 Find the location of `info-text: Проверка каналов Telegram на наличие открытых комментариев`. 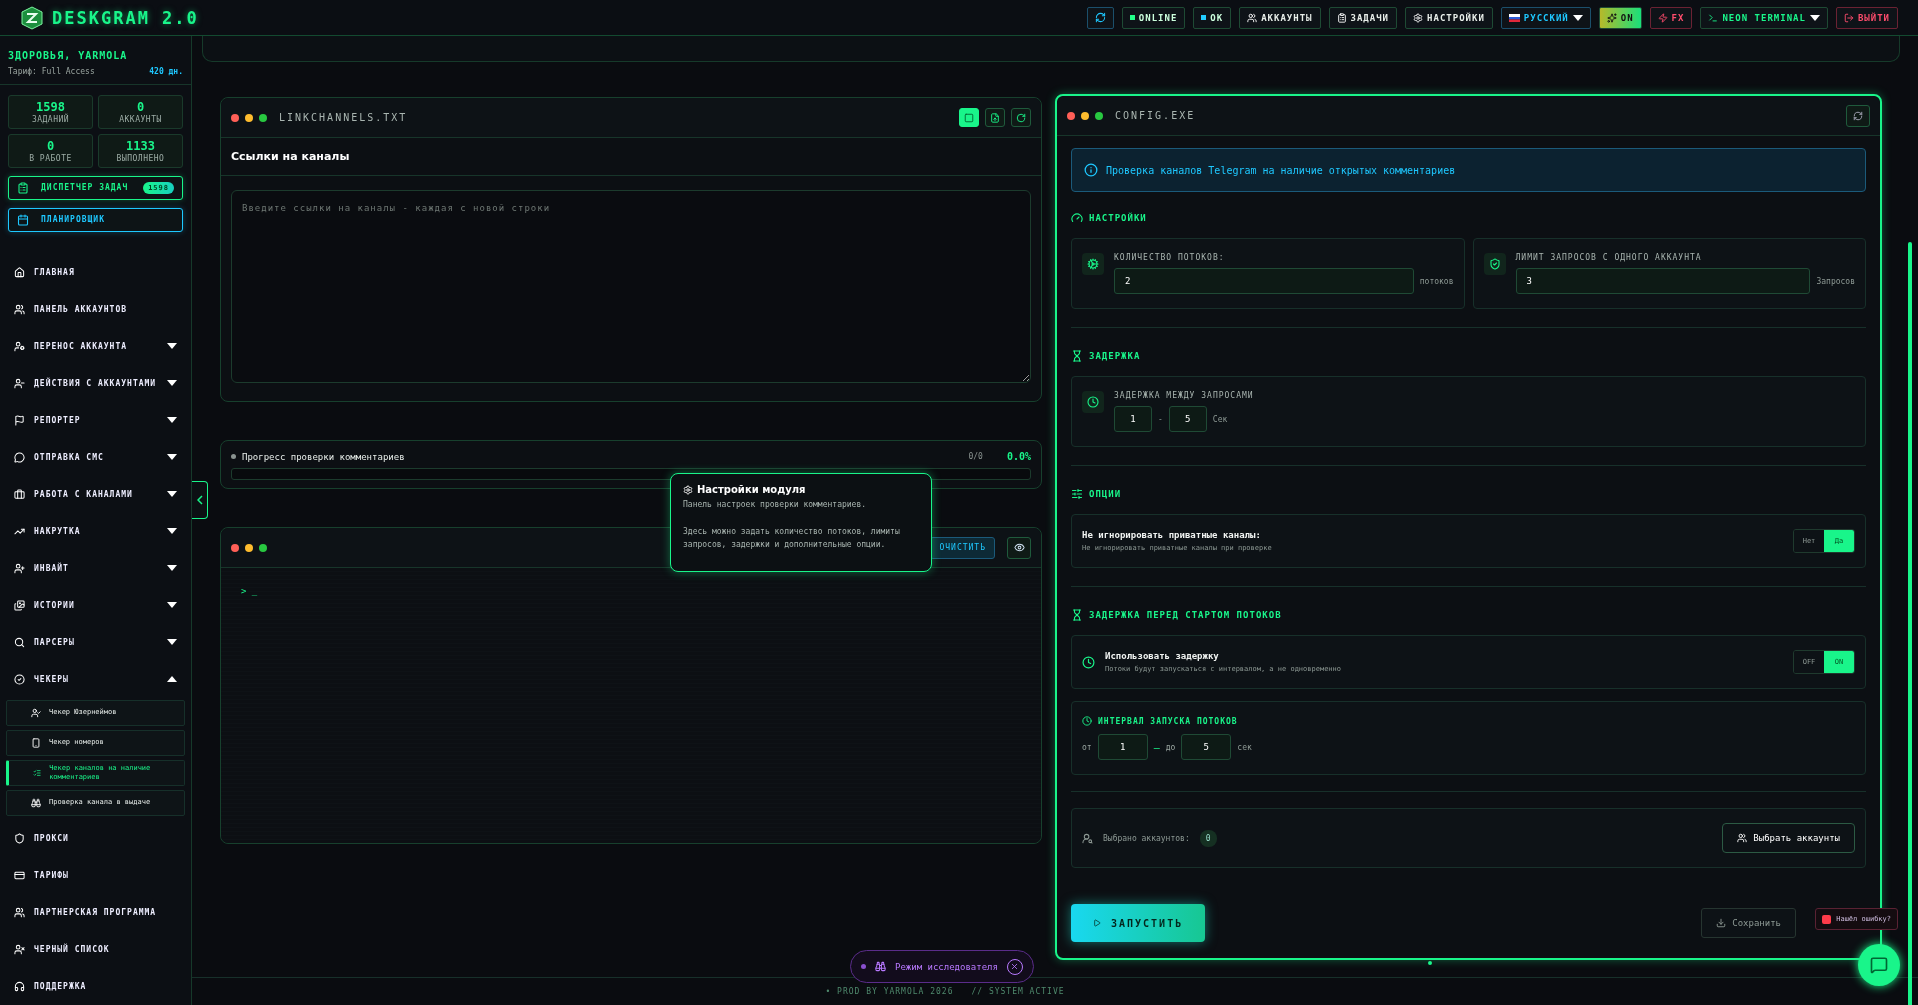

info-text: Проверка каналов Telegram на наличие открытых комментариев is located at coordinates (1281, 170).